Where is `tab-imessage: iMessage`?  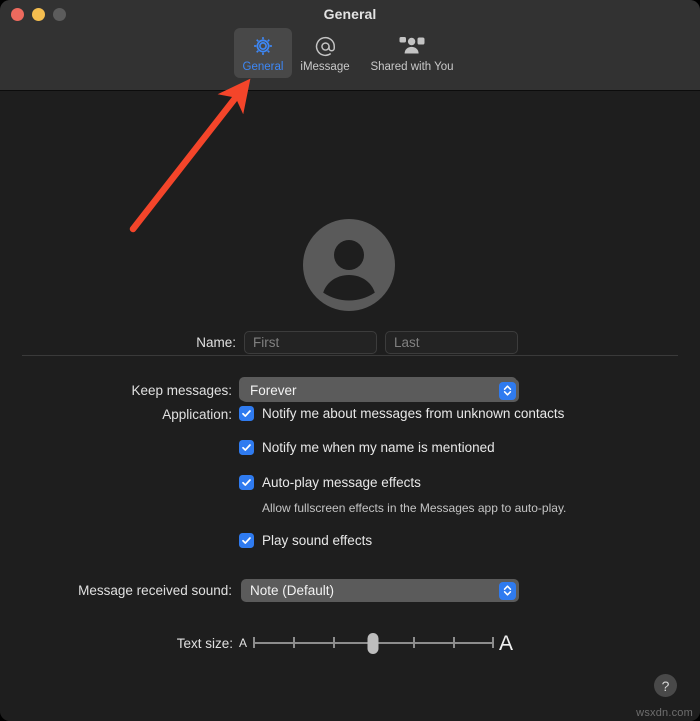
tab-imessage: iMessage is located at coordinates (325, 53).